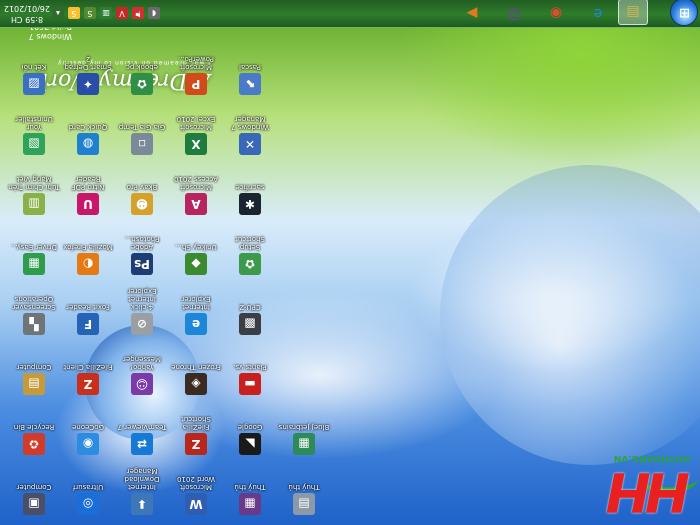 Image resolution: width=700 pixels, height=525 pixels. What do you see at coordinates (650, 491) in the screenshot?
I see `watermark-letters: HH` at bounding box center [650, 491].